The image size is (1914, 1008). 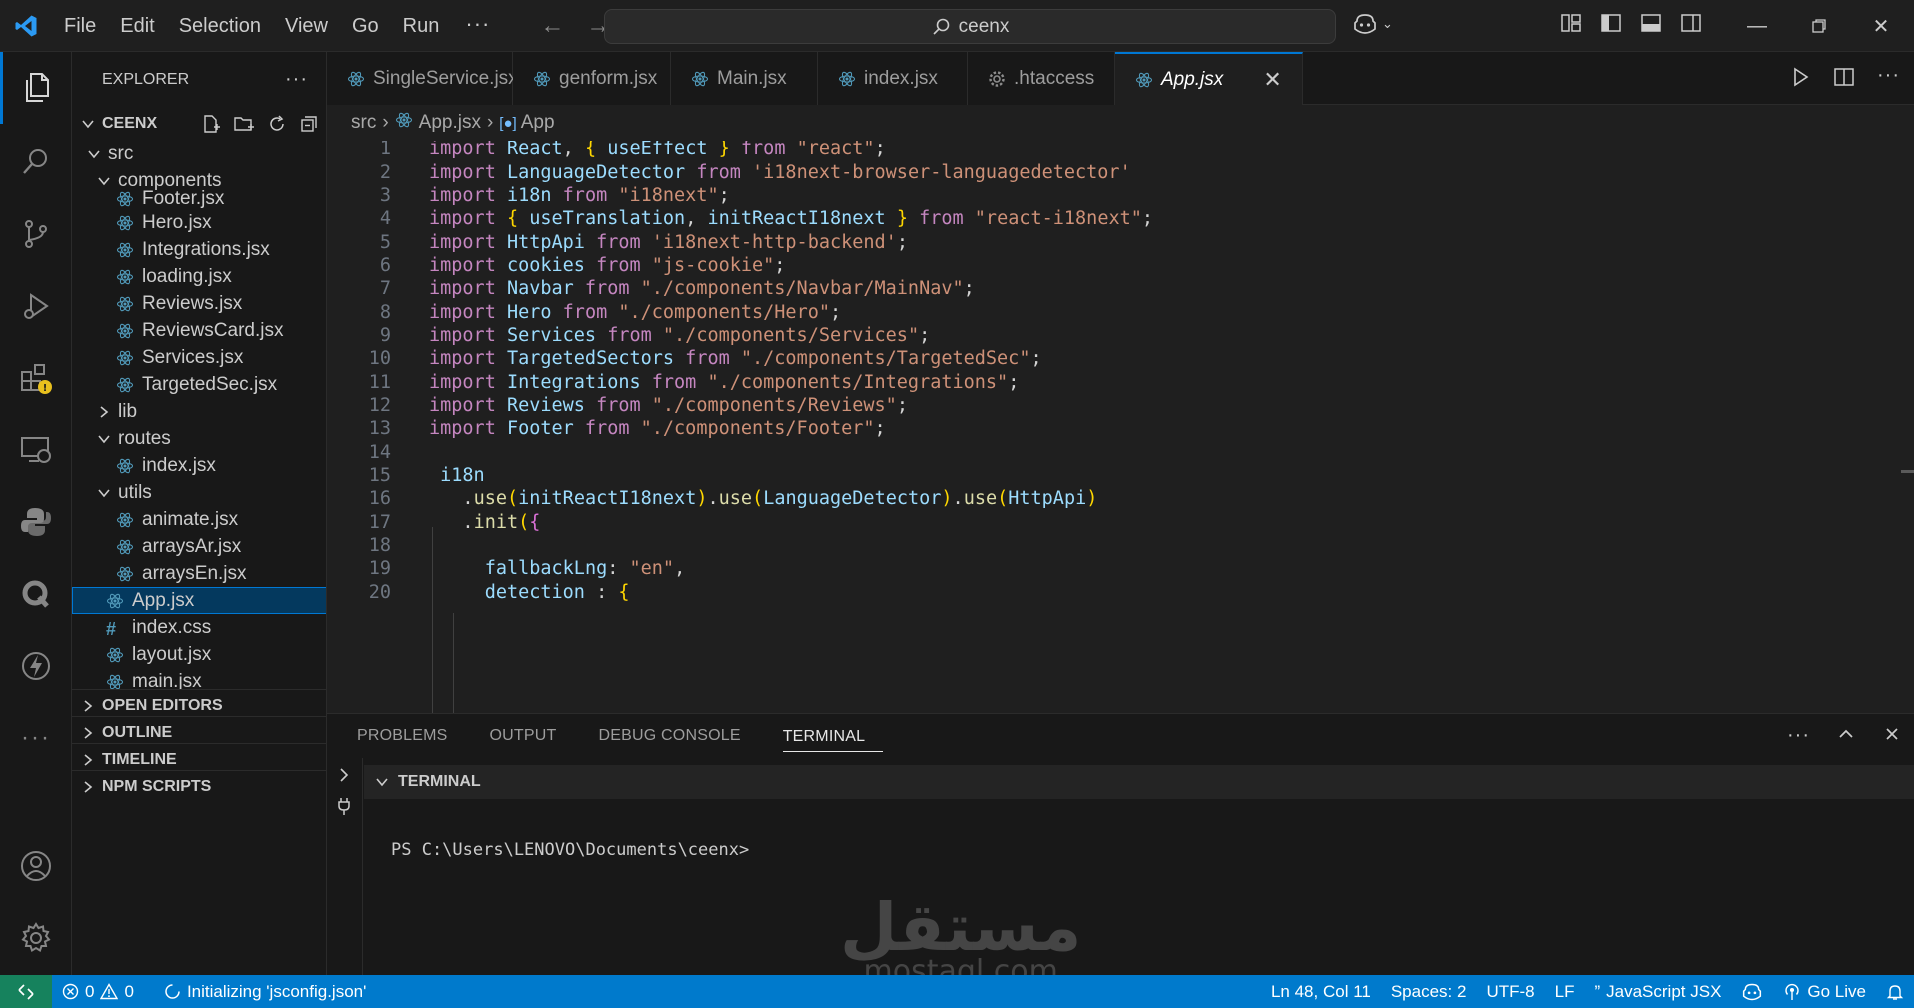 What do you see at coordinates (422, 78) in the screenshot?
I see `tab-singleservice-jsx: SingleService.jsx` at bounding box center [422, 78].